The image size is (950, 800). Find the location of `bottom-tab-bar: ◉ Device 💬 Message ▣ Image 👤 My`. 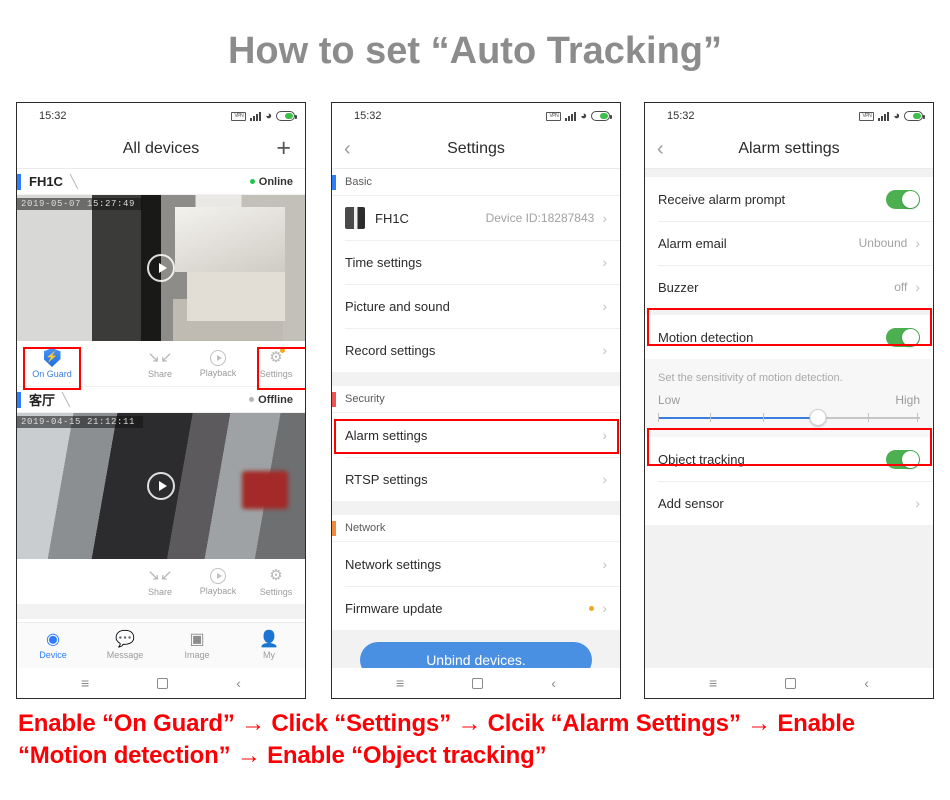

bottom-tab-bar: ◉ Device 💬 Message ▣ Image 👤 My is located at coordinates (161, 645).